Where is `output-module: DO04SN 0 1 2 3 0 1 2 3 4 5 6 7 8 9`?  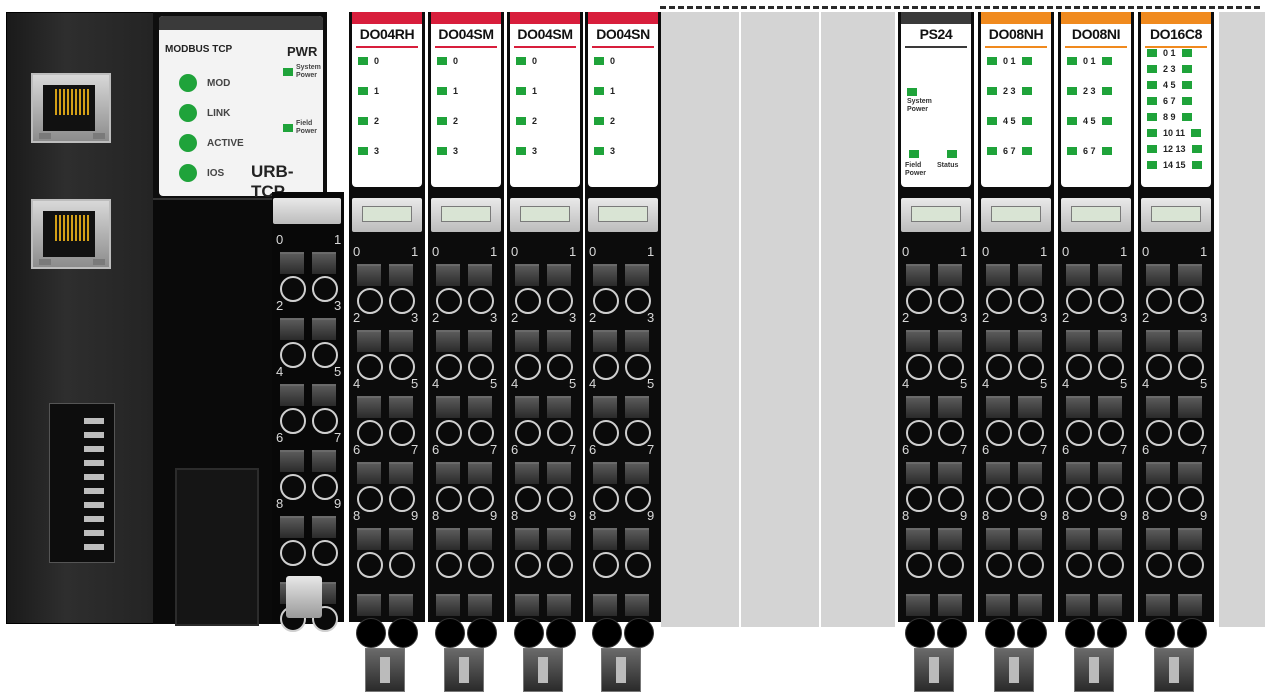 output-module: DO04SN 0 1 2 3 0 1 2 3 4 5 6 7 8 9 is located at coordinates (623, 352).